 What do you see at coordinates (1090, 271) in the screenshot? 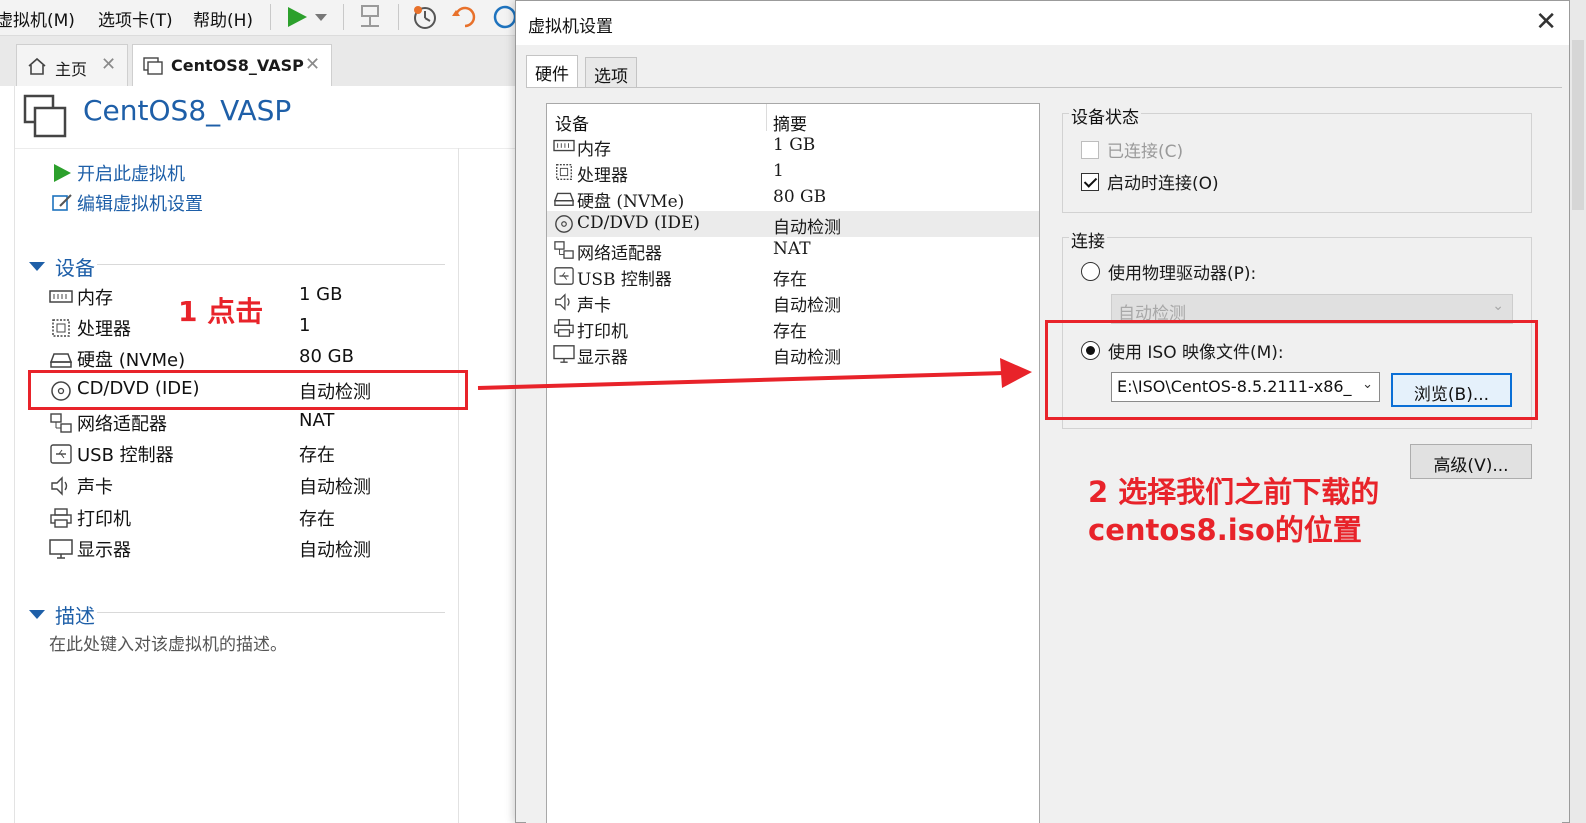
I see `use-physical-drive-radio` at bounding box center [1090, 271].